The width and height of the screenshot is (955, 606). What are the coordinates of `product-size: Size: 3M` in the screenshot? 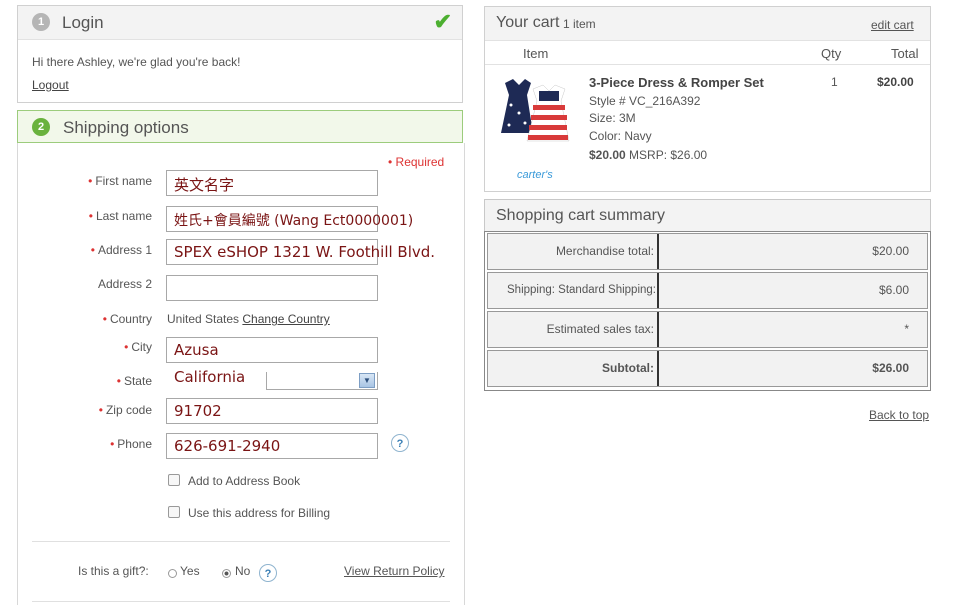 It's located at (612, 118).